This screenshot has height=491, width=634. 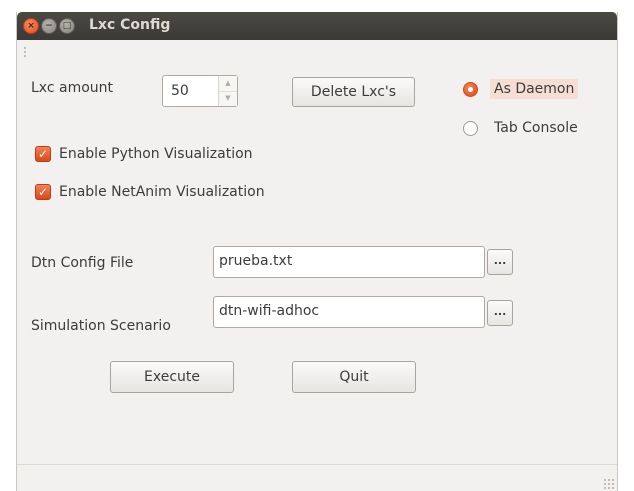 What do you see at coordinates (180, 91) in the screenshot?
I see `lxc-amount-value: 50` at bounding box center [180, 91].